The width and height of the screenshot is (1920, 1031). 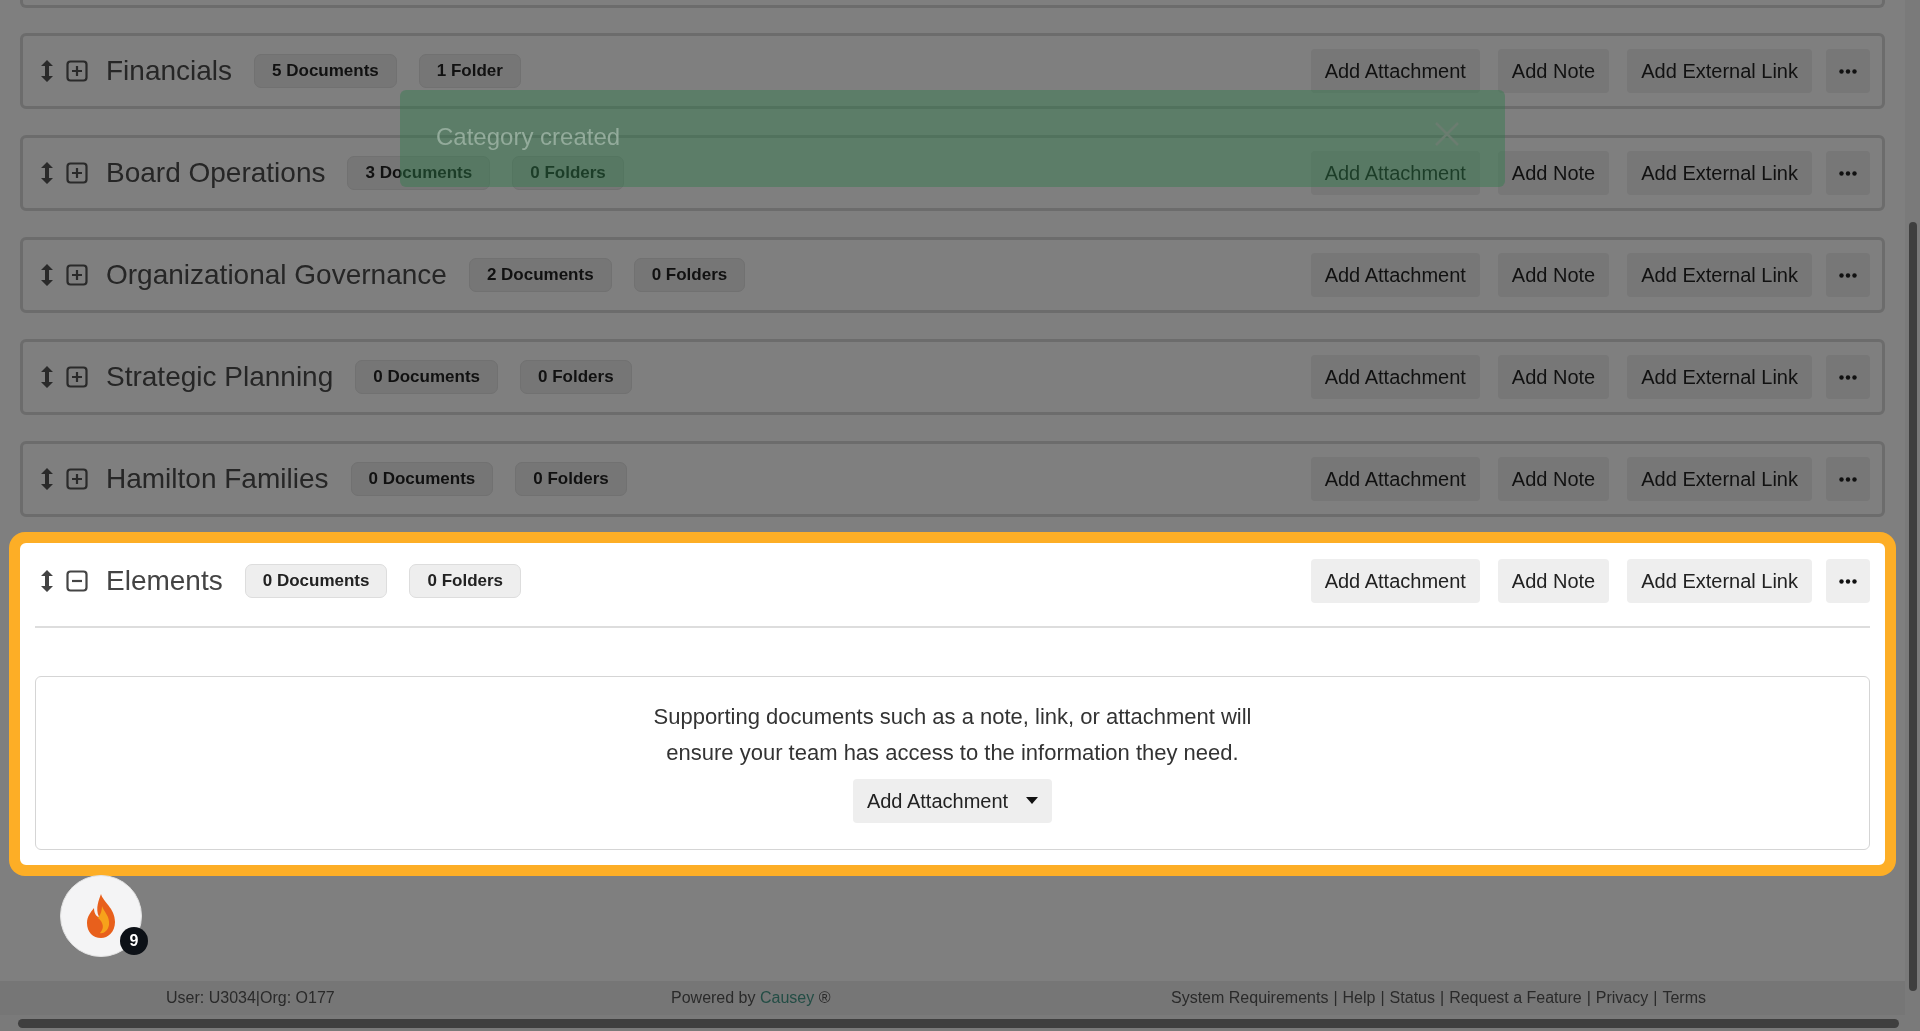 What do you see at coordinates (1412, 998) in the screenshot?
I see `footer-link: Status` at bounding box center [1412, 998].